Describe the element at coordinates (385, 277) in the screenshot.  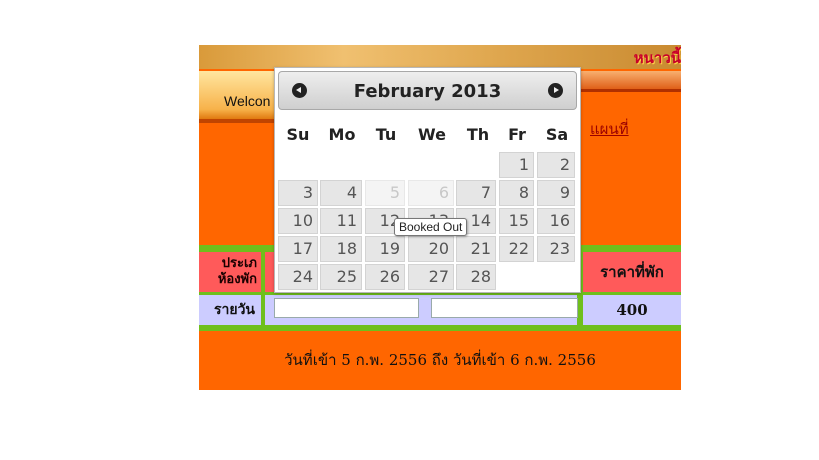
I see `calendar-day: 26` at that location.